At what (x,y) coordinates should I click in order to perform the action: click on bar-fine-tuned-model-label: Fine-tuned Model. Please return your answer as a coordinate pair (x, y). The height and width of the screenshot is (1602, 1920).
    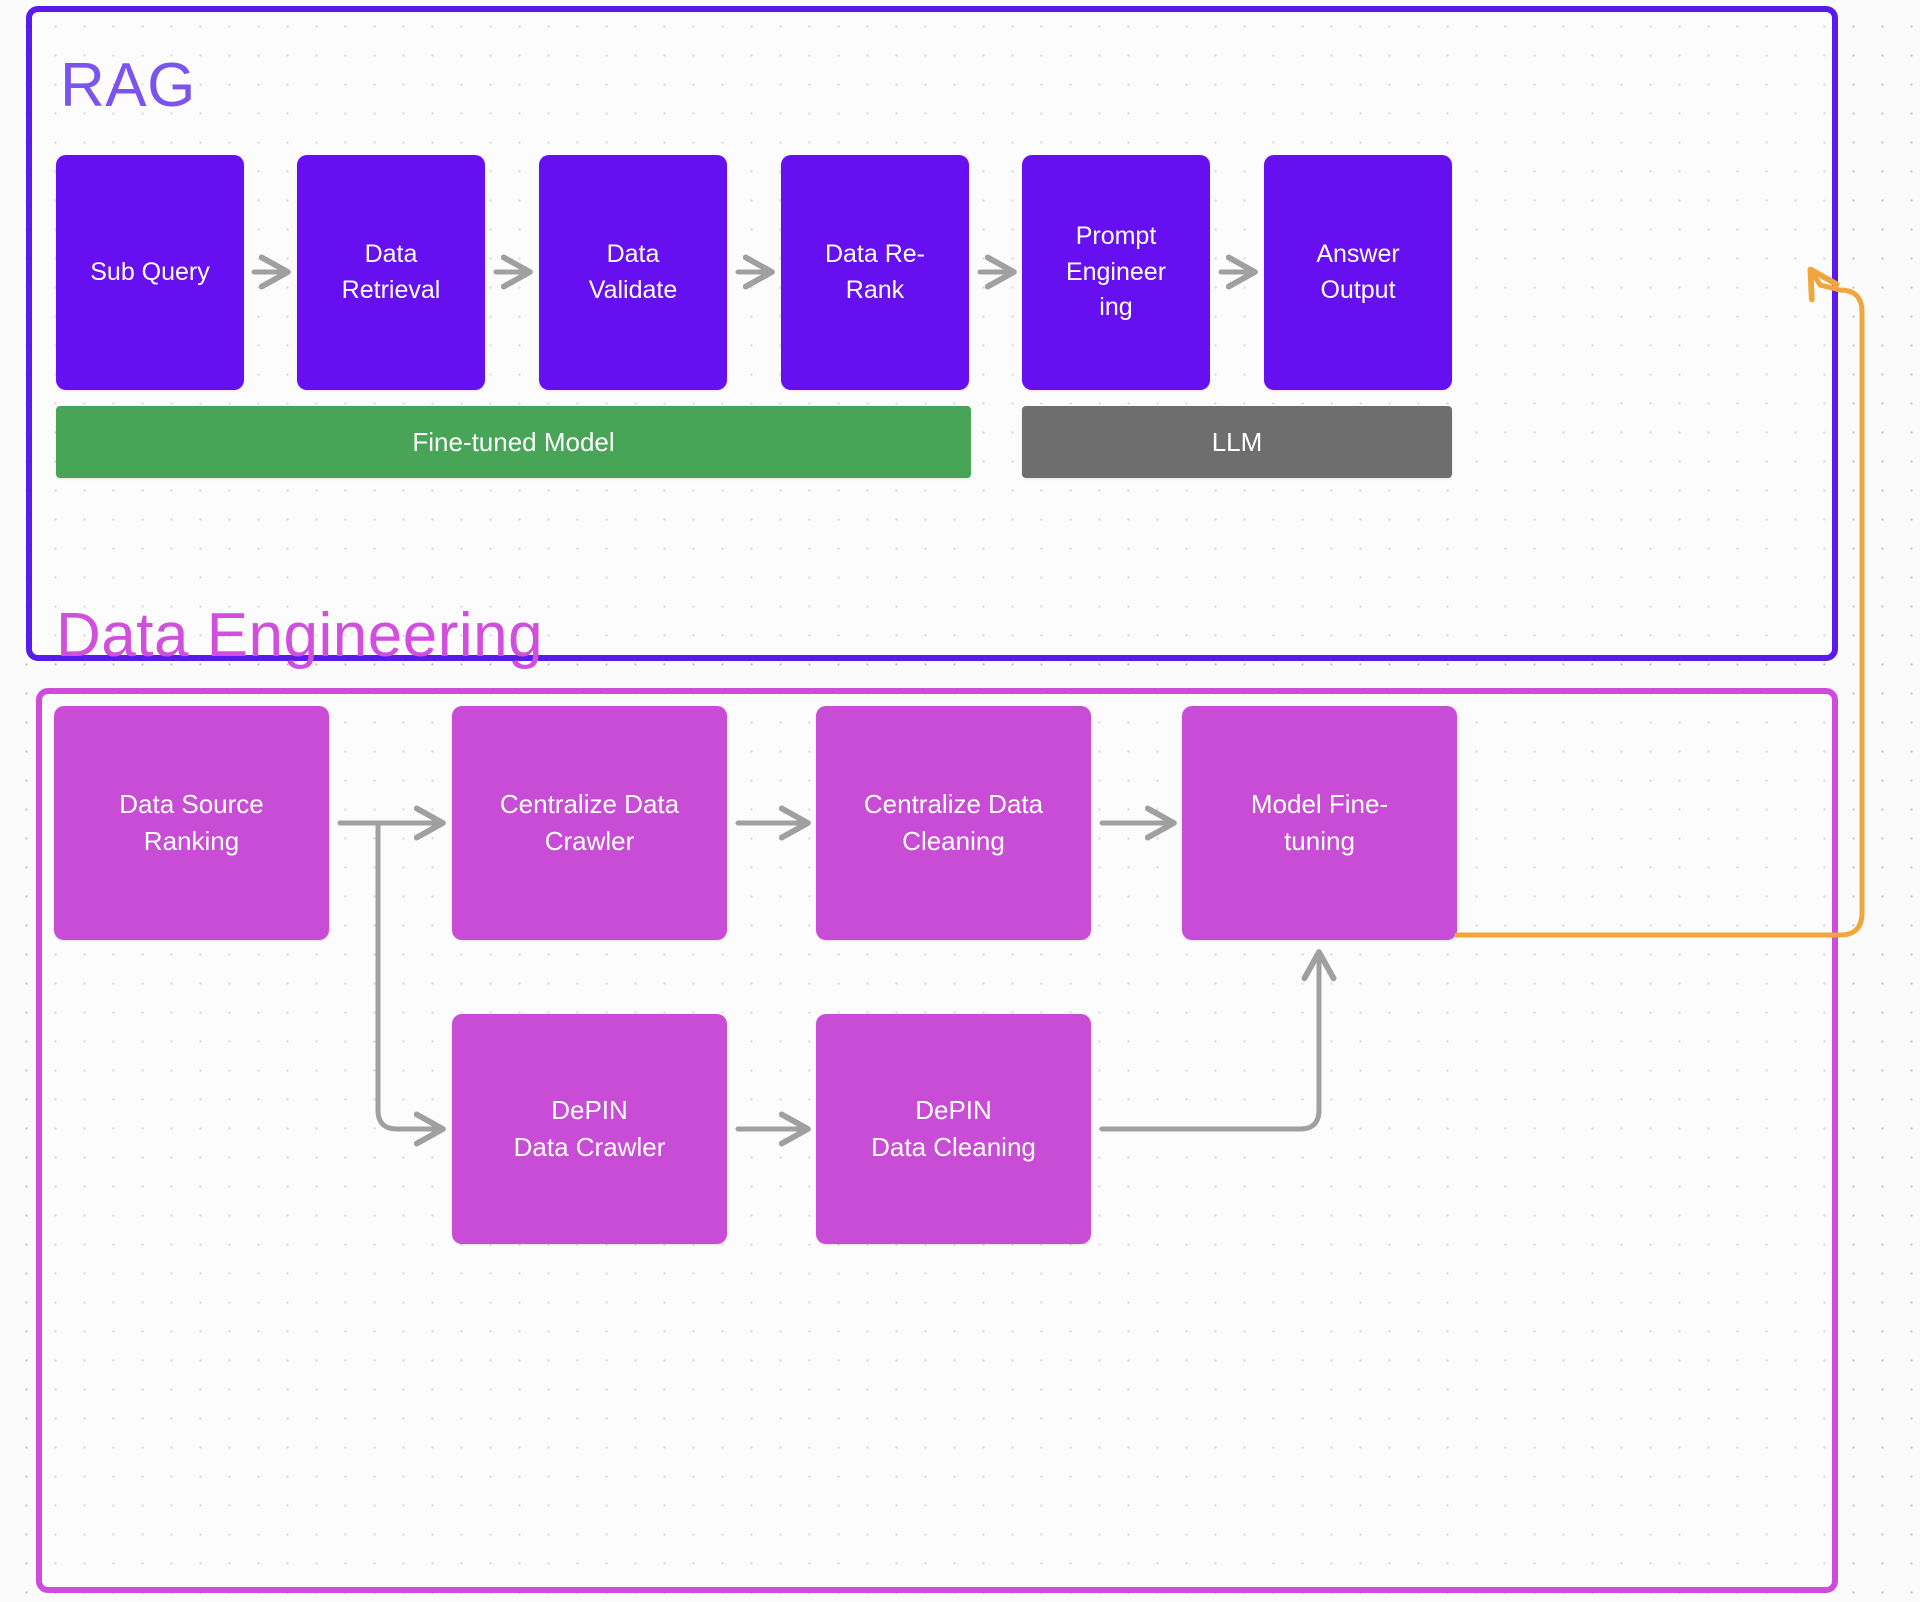
    Looking at the image, I should click on (513, 441).